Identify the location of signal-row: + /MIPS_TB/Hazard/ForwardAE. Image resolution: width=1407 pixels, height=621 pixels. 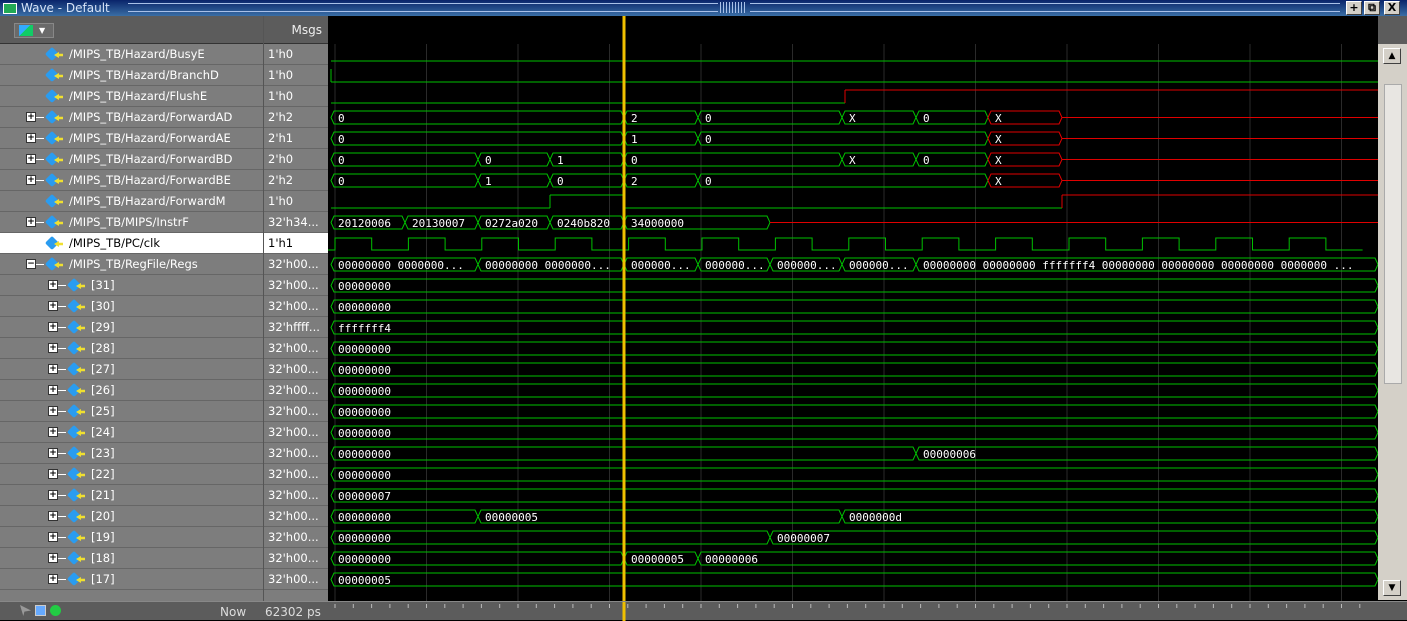
(131, 138).